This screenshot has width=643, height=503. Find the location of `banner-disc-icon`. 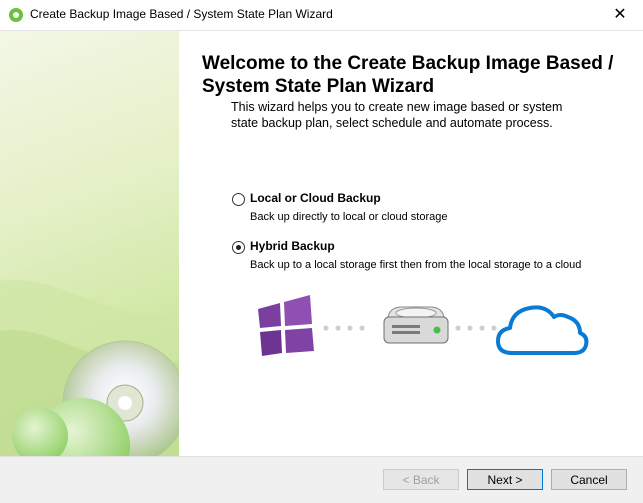

banner-disc-icon is located at coordinates (89, 367).